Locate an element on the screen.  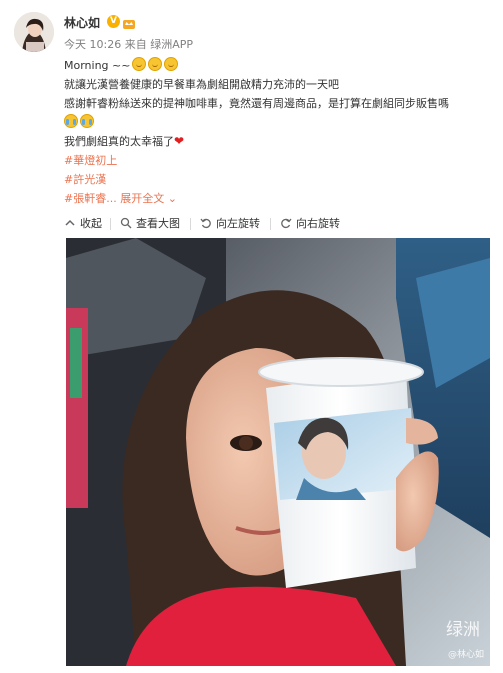
watermark-username: @林心如 is located at coordinates (465, 655).